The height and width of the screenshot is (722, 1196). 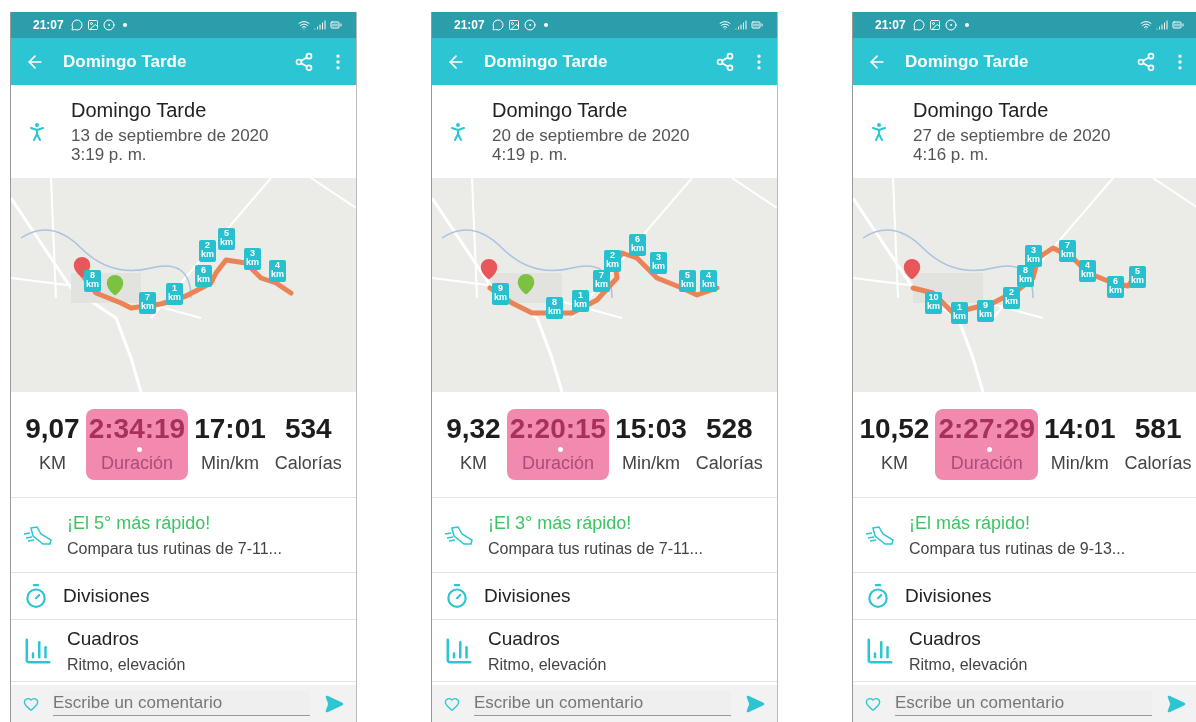 I want to click on stat: 9,07 KM, so click(x=52, y=444).